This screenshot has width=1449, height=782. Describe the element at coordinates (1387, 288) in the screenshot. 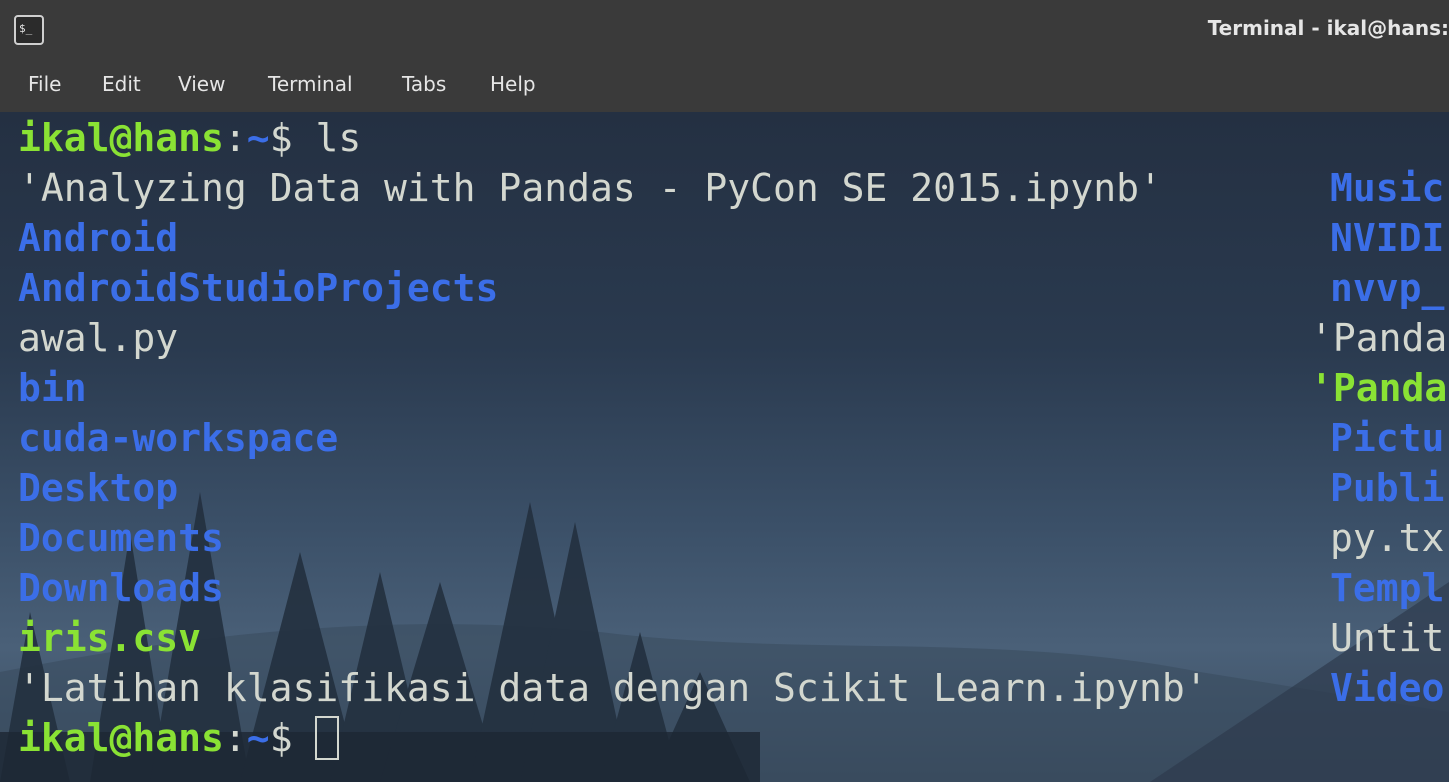

I see `list-item: nvvp_` at that location.